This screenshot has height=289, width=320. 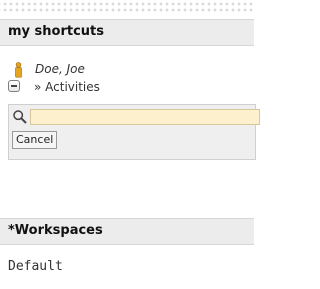 What do you see at coordinates (124, 70) in the screenshot?
I see `user-shortcut-row: Doe, Joe` at bounding box center [124, 70].